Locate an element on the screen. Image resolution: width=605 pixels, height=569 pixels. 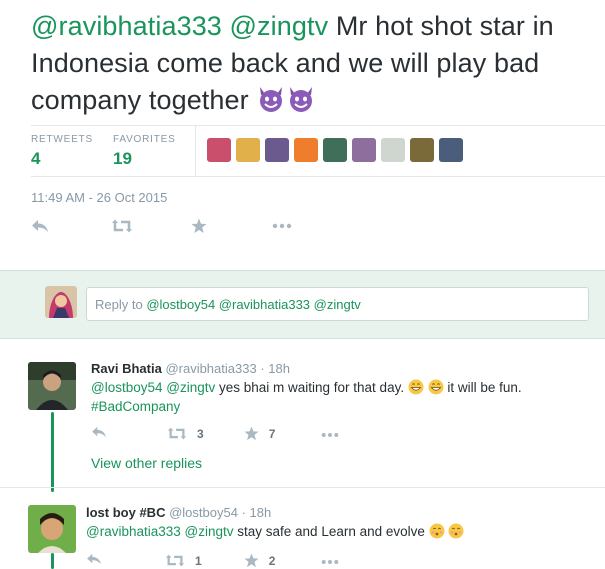
tweet-actions is located at coordinates (161, 226).